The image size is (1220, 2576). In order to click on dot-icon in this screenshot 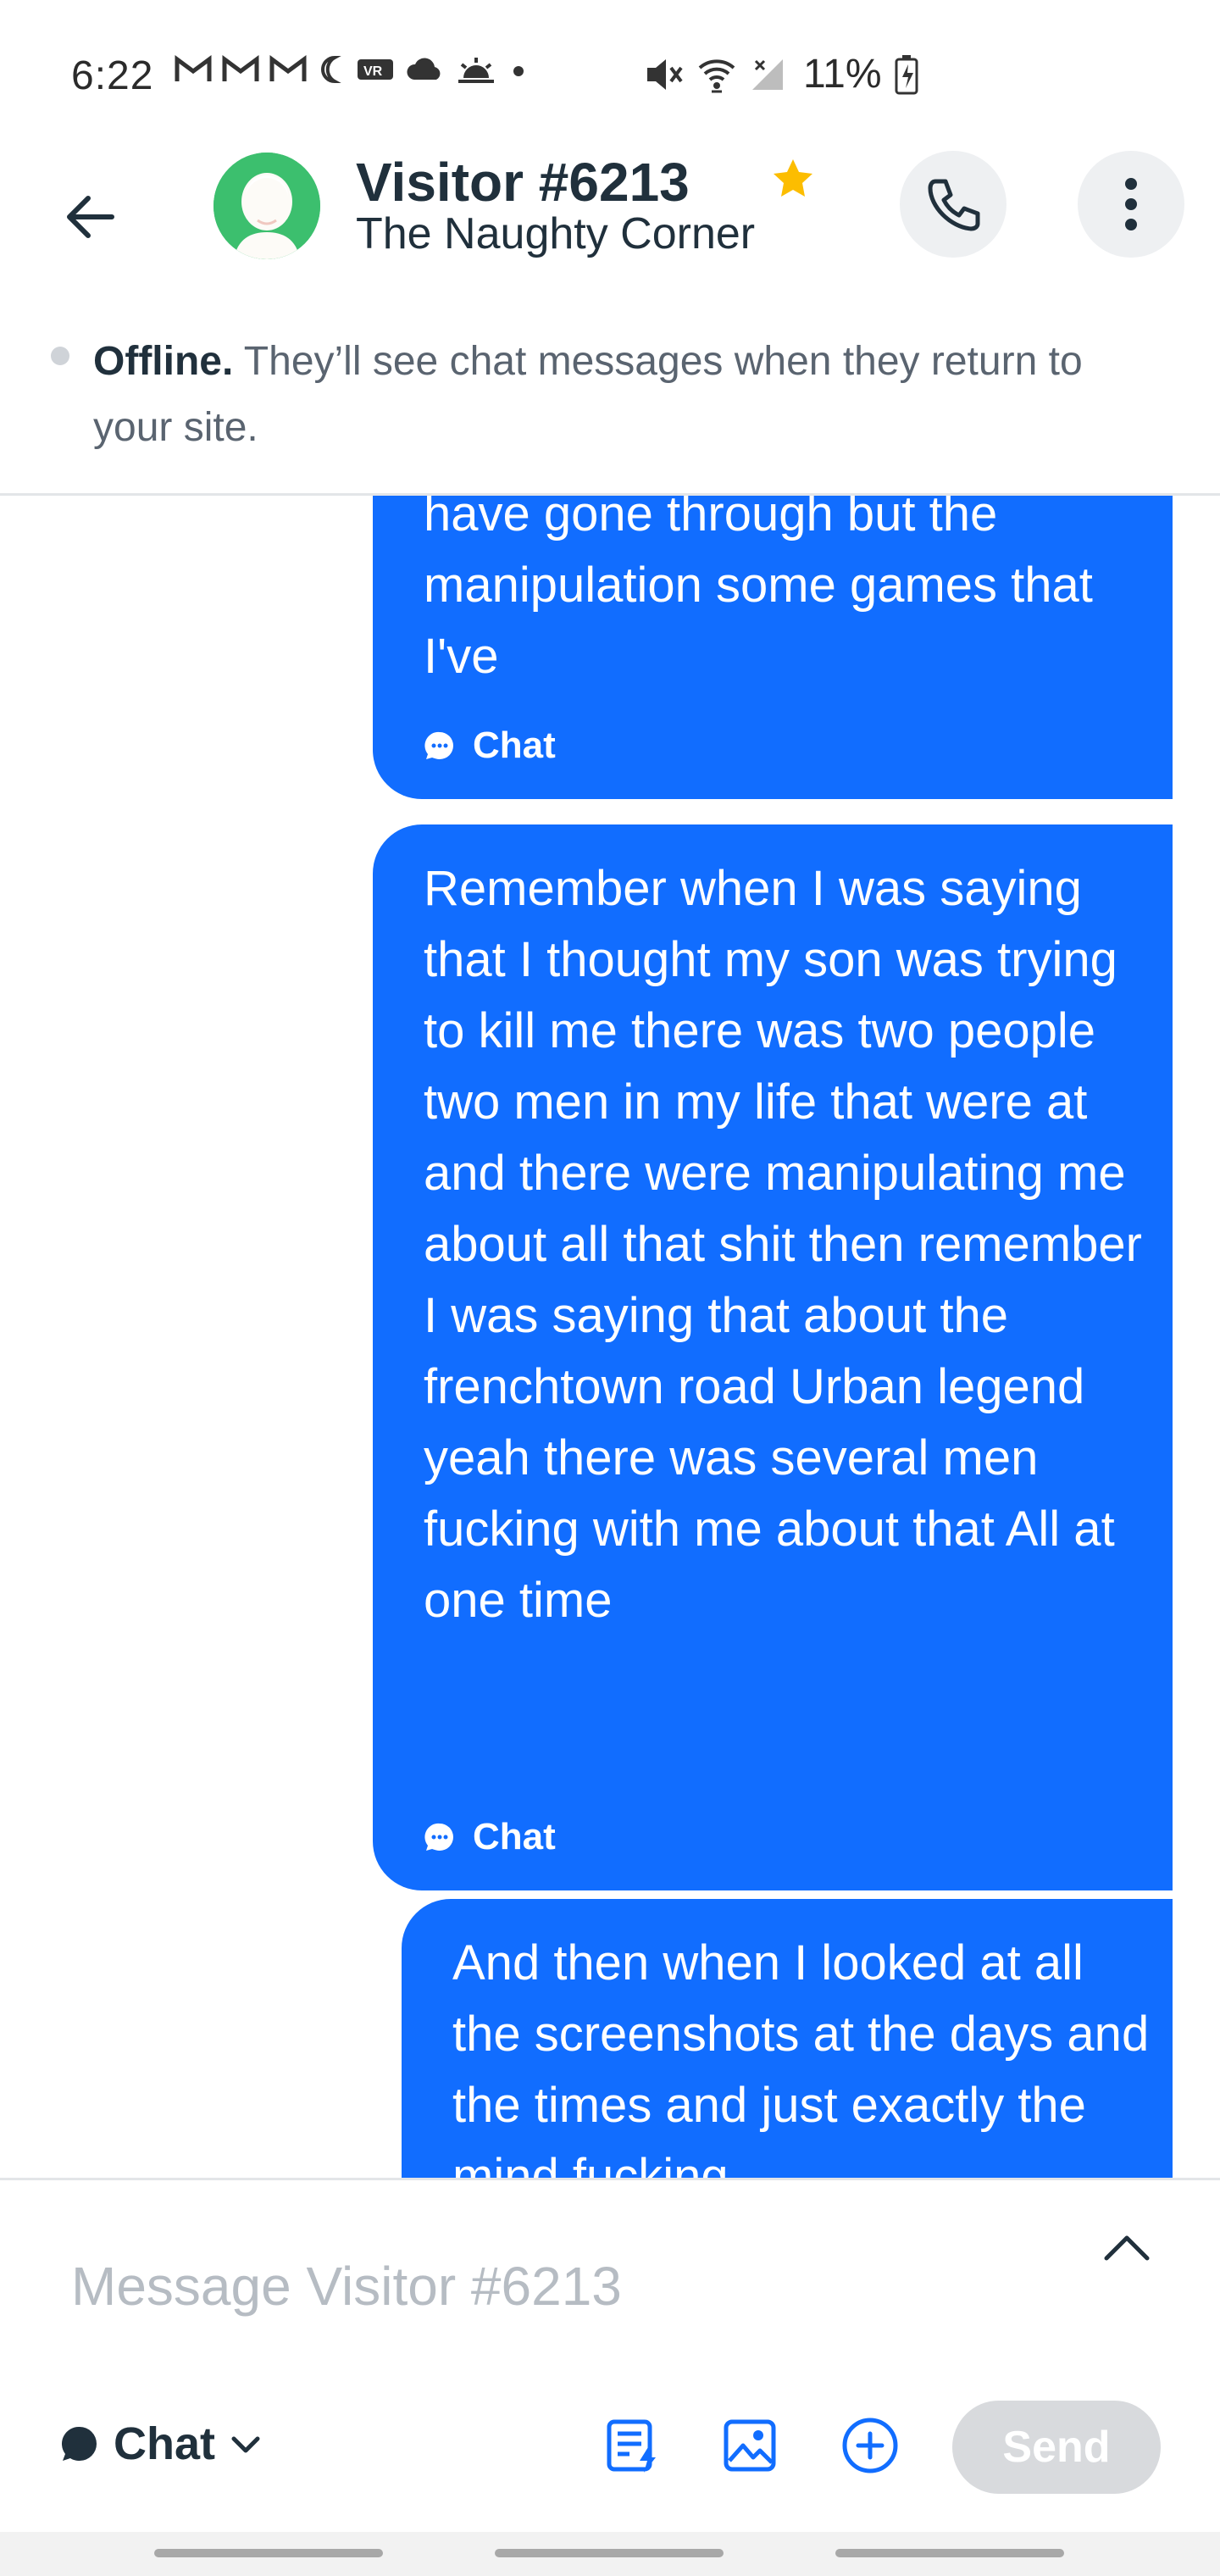, I will do `click(518, 71)`.